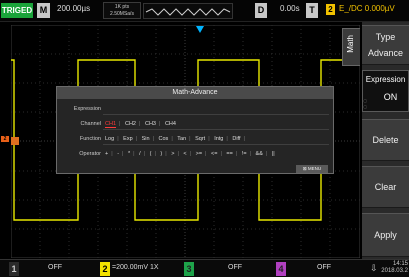 This screenshot has height=277, width=409. Describe the element at coordinates (140, 124) in the screenshot. I see `channel-options: CH1 | CH2 | CH3 | CH4` at that location.